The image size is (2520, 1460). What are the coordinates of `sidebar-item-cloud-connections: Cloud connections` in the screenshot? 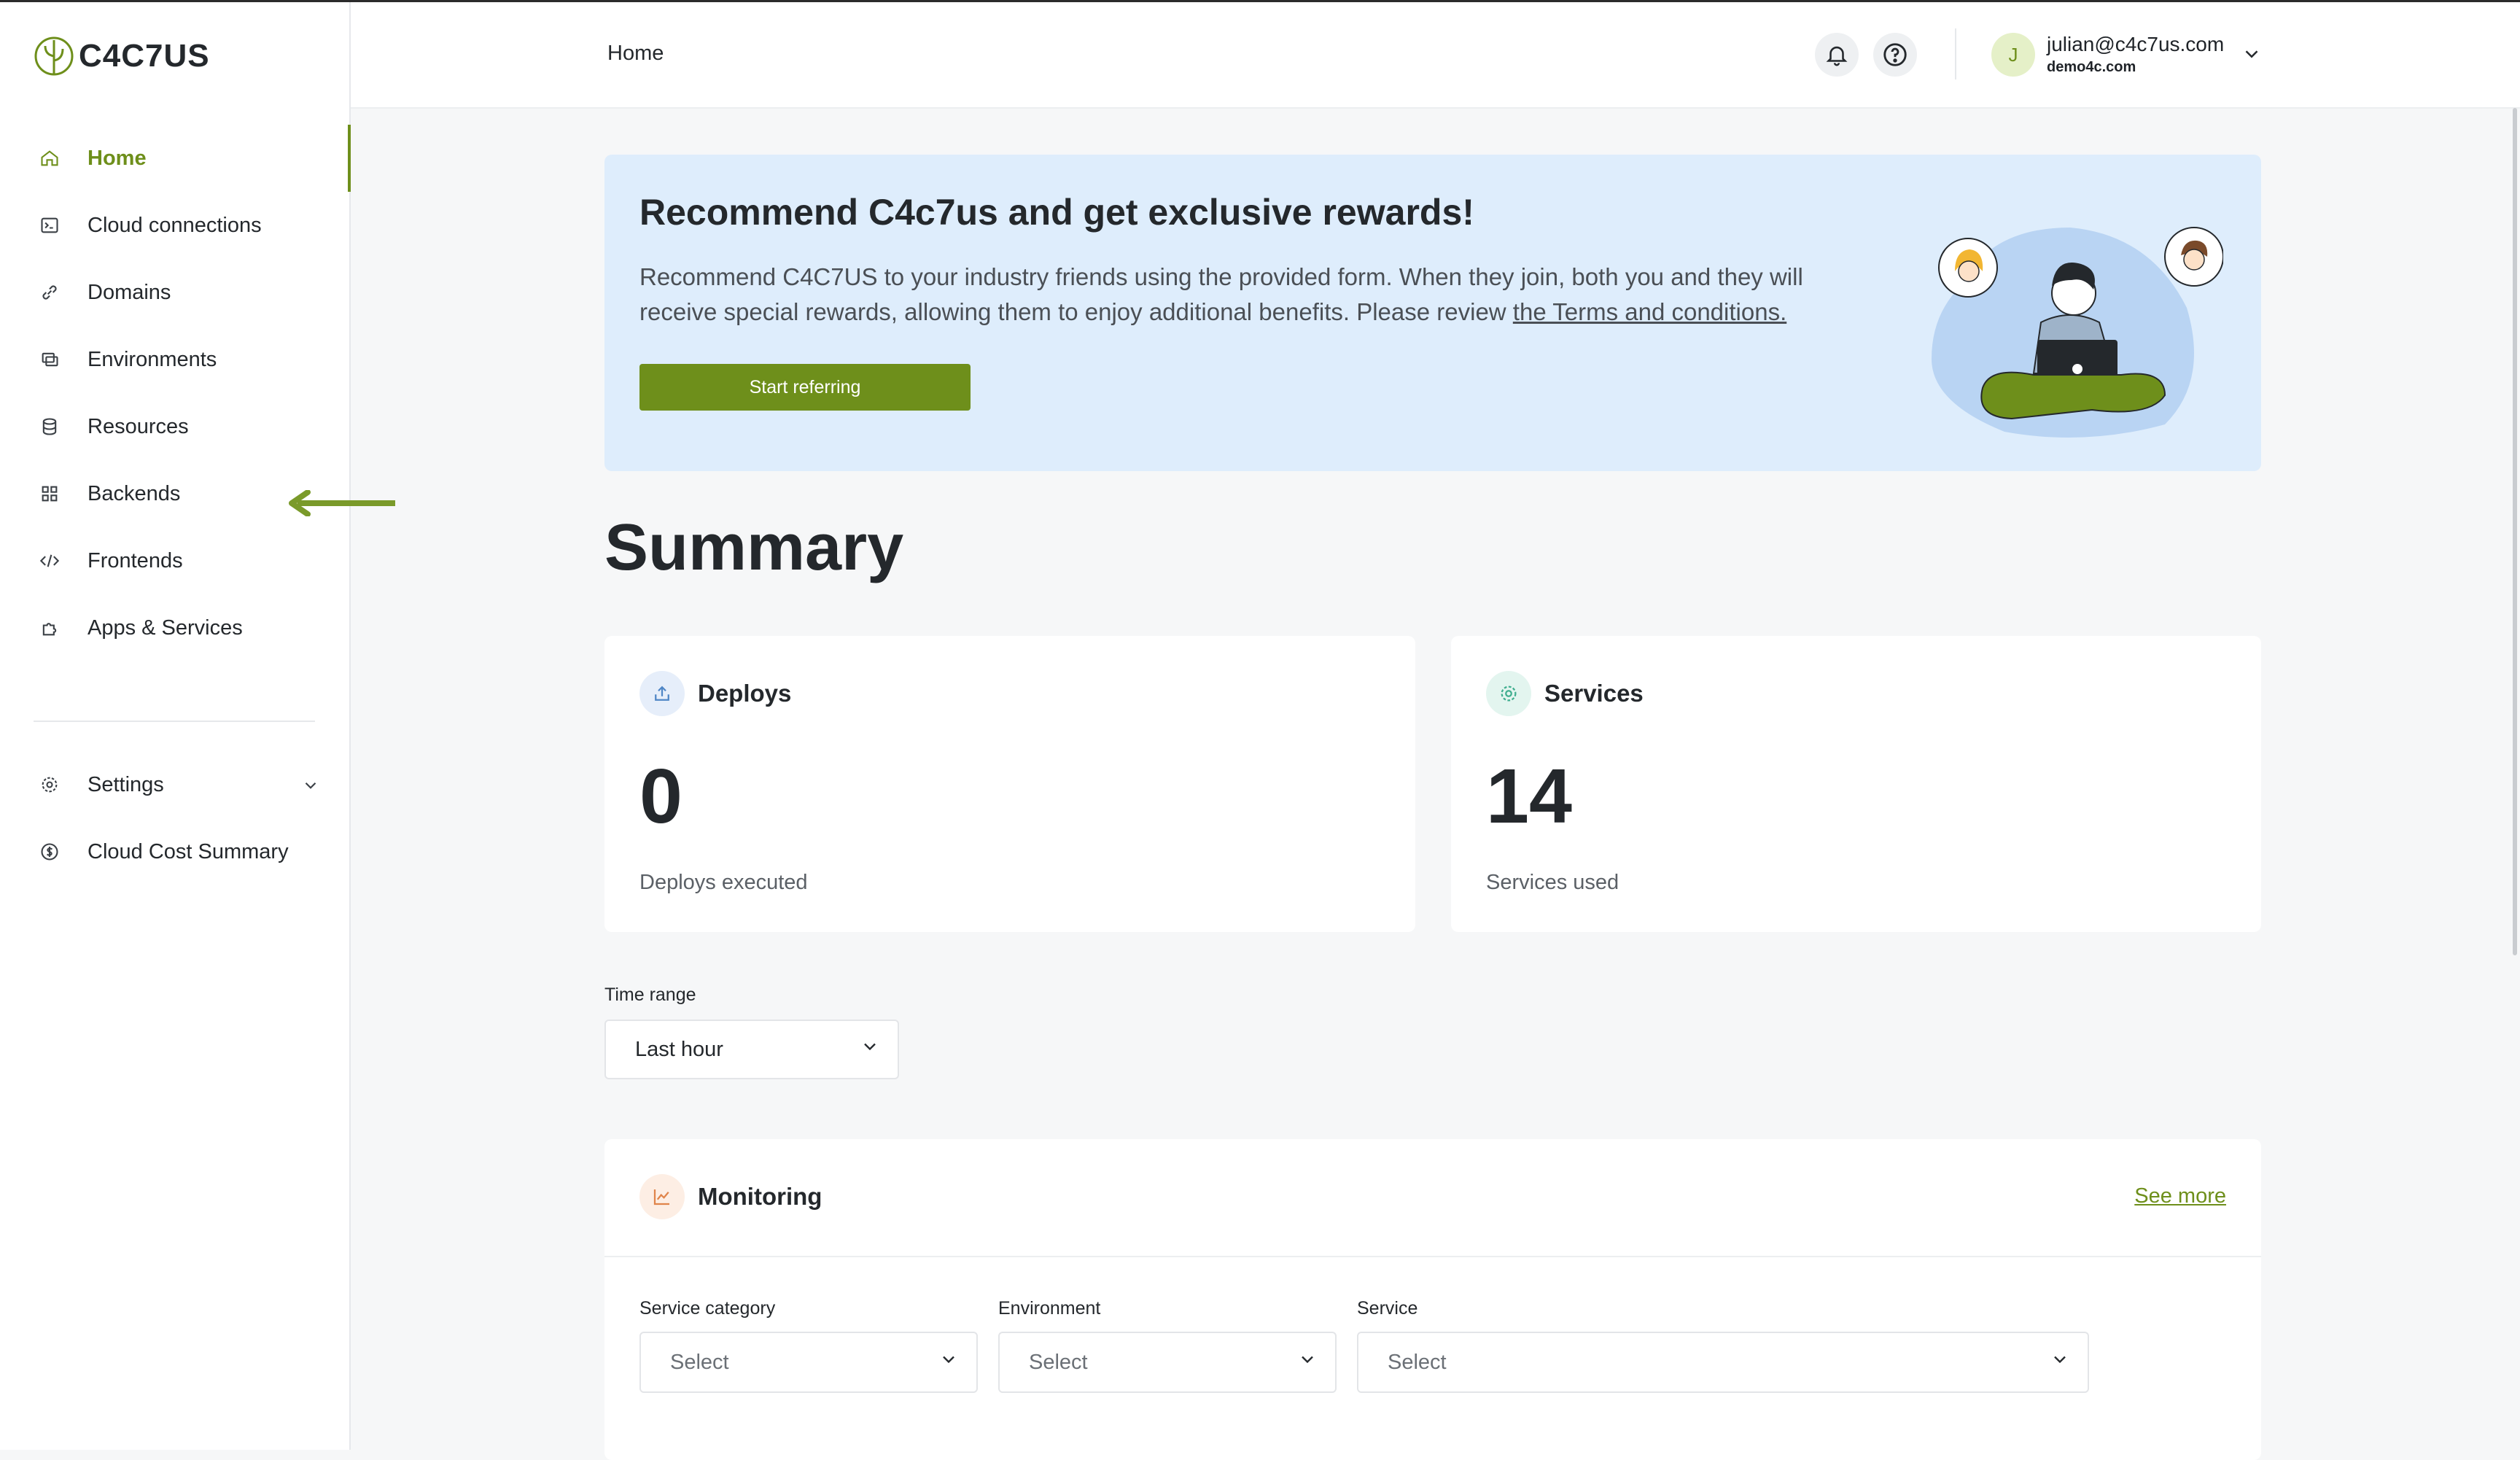 It's located at (174, 225).